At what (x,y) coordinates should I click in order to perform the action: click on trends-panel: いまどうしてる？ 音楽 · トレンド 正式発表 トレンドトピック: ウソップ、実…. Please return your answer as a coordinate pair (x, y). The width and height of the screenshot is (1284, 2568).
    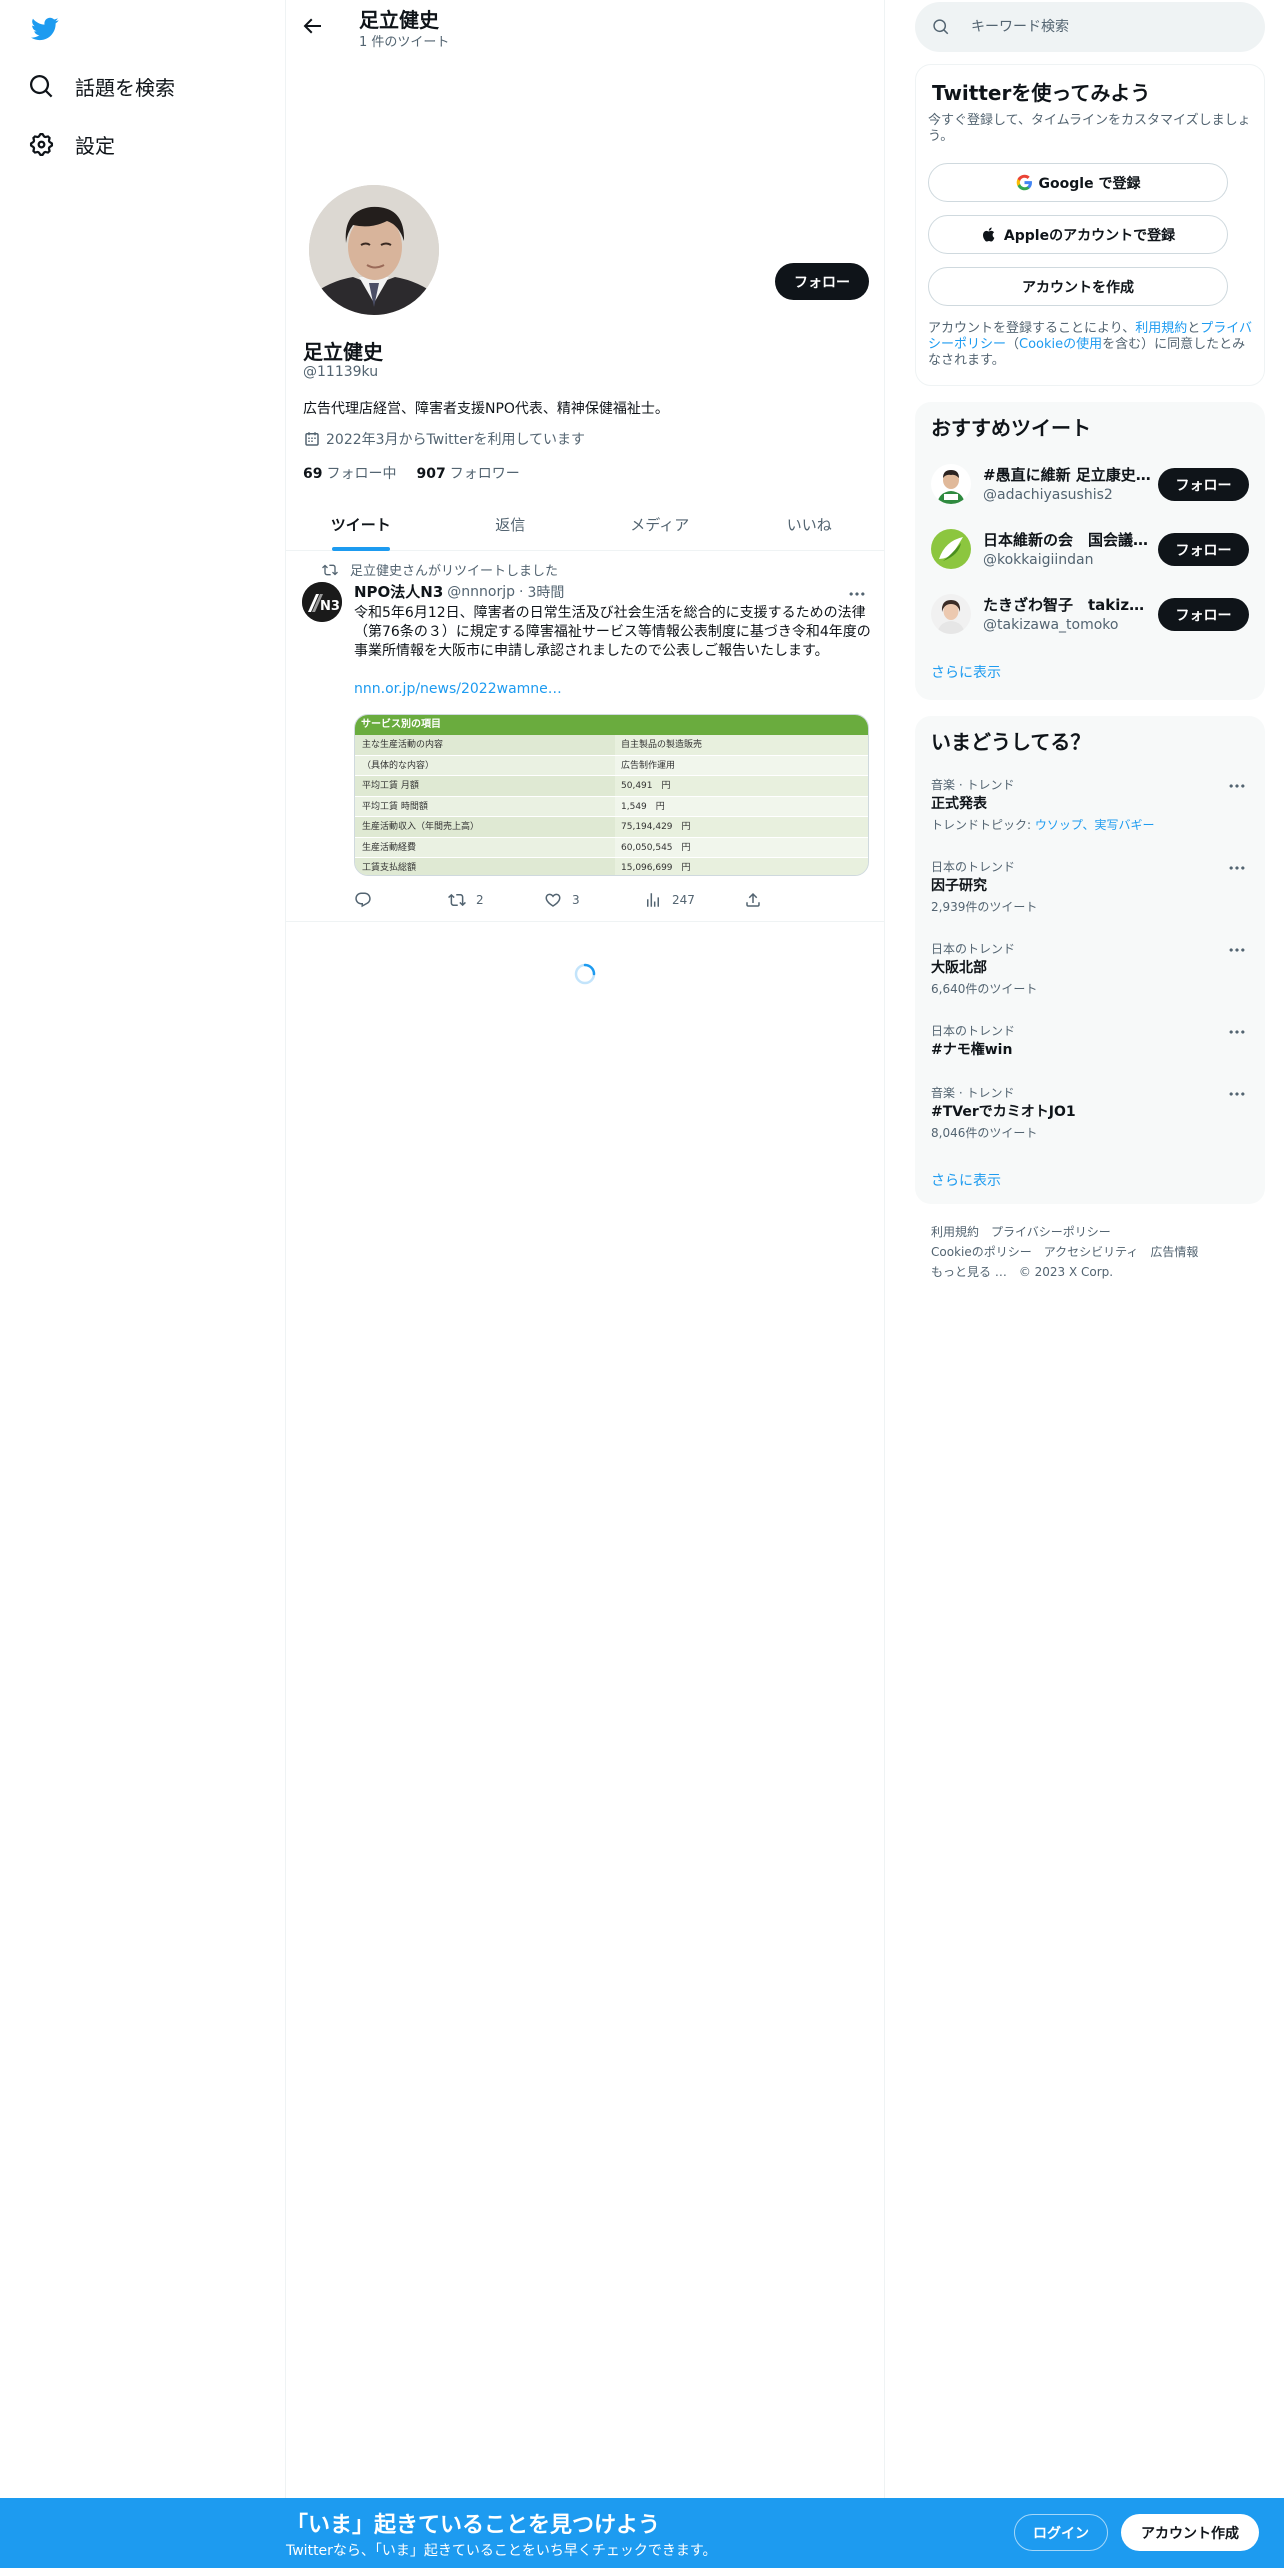
    Looking at the image, I should click on (1090, 960).